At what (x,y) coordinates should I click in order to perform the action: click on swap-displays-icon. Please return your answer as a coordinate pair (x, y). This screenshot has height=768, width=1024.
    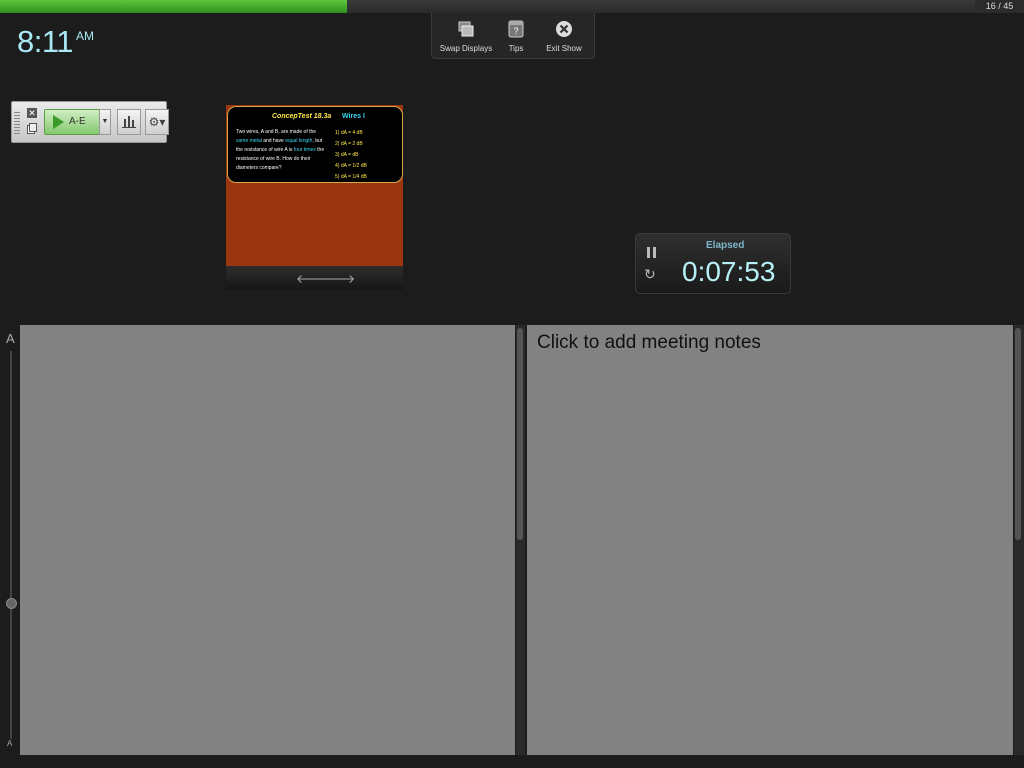
    Looking at the image, I should click on (466, 29).